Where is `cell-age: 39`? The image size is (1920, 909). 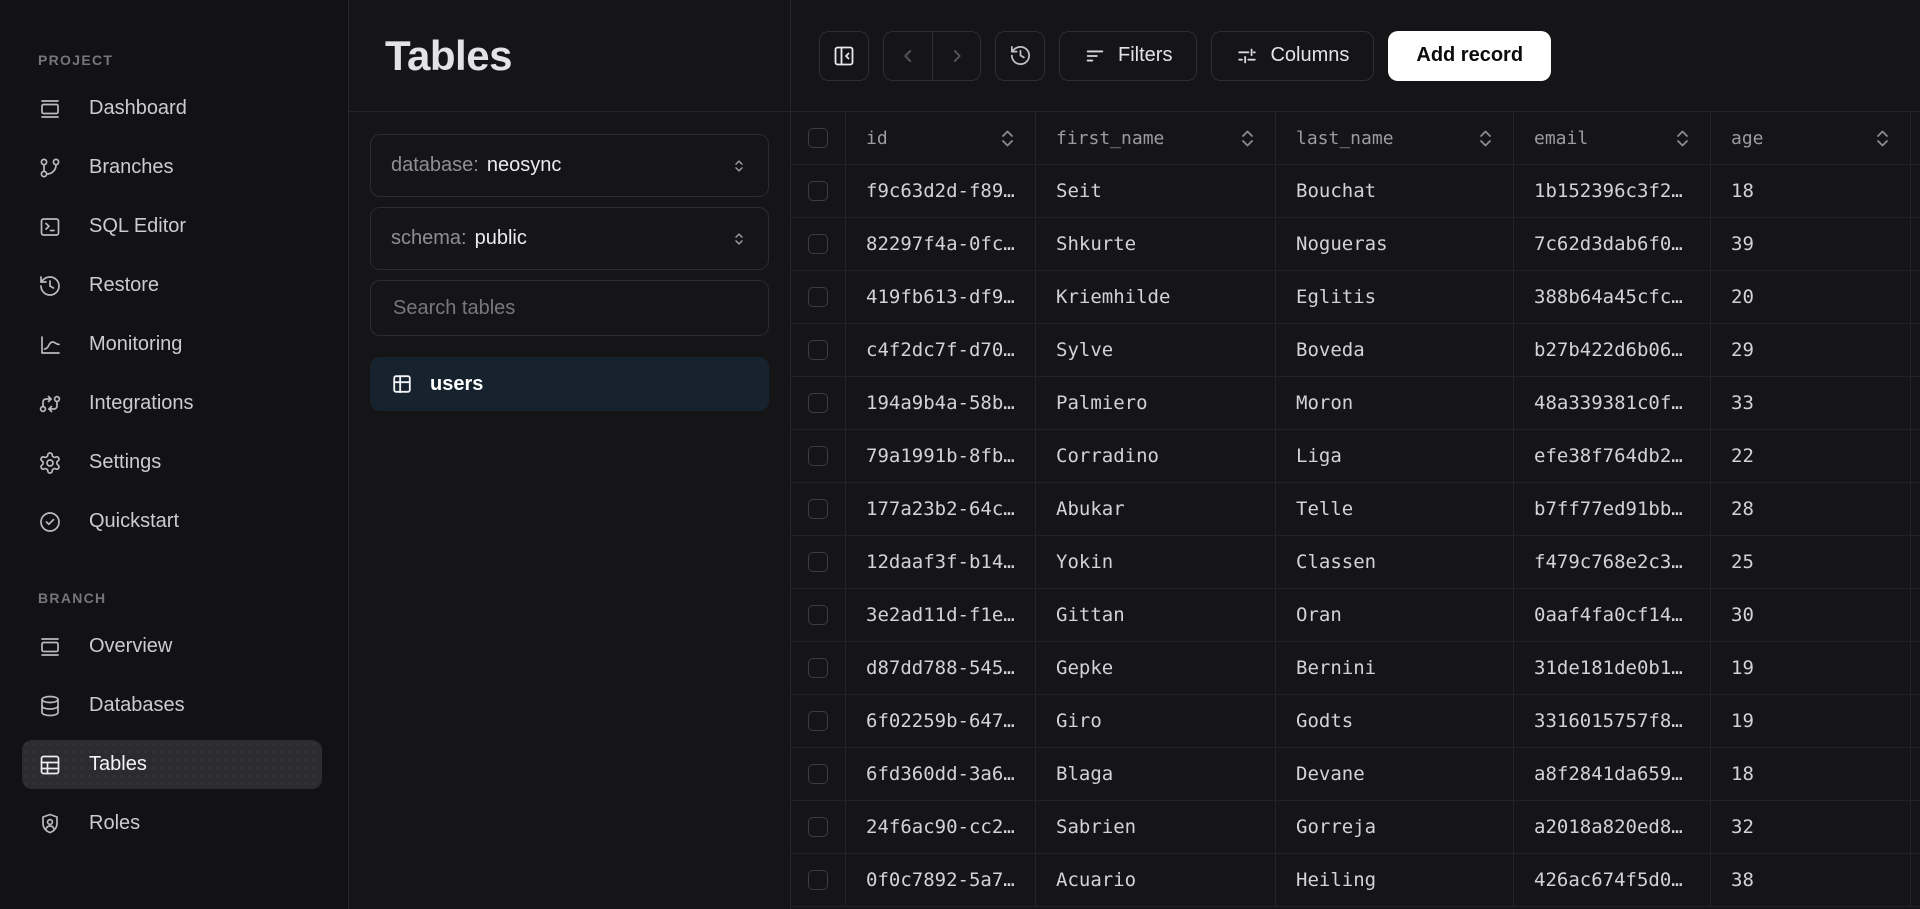
cell-age: 39 is located at coordinates (1811, 244).